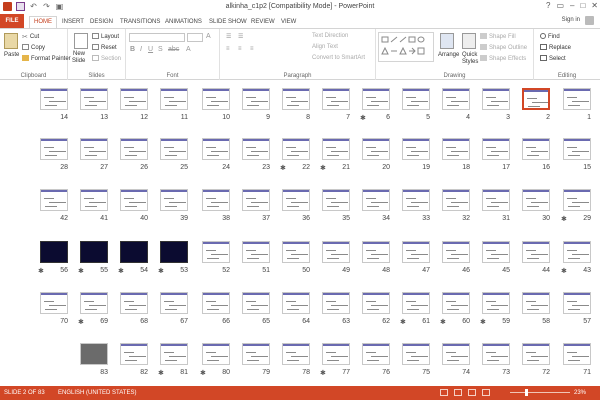  What do you see at coordinates (503, 47) in the screenshot?
I see `shape-outline-button: Shape Outline` at bounding box center [503, 47].